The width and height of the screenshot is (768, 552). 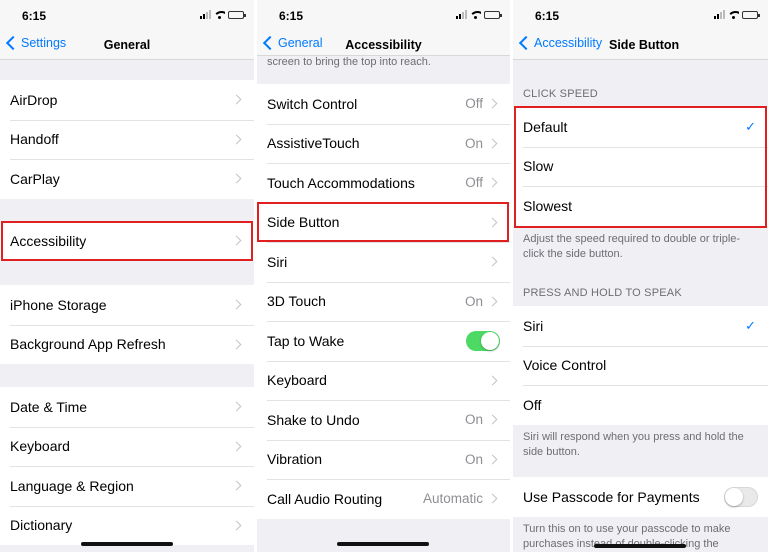 What do you see at coordinates (127, 525) in the screenshot?
I see `row-dictionary: Dictionary` at bounding box center [127, 525].